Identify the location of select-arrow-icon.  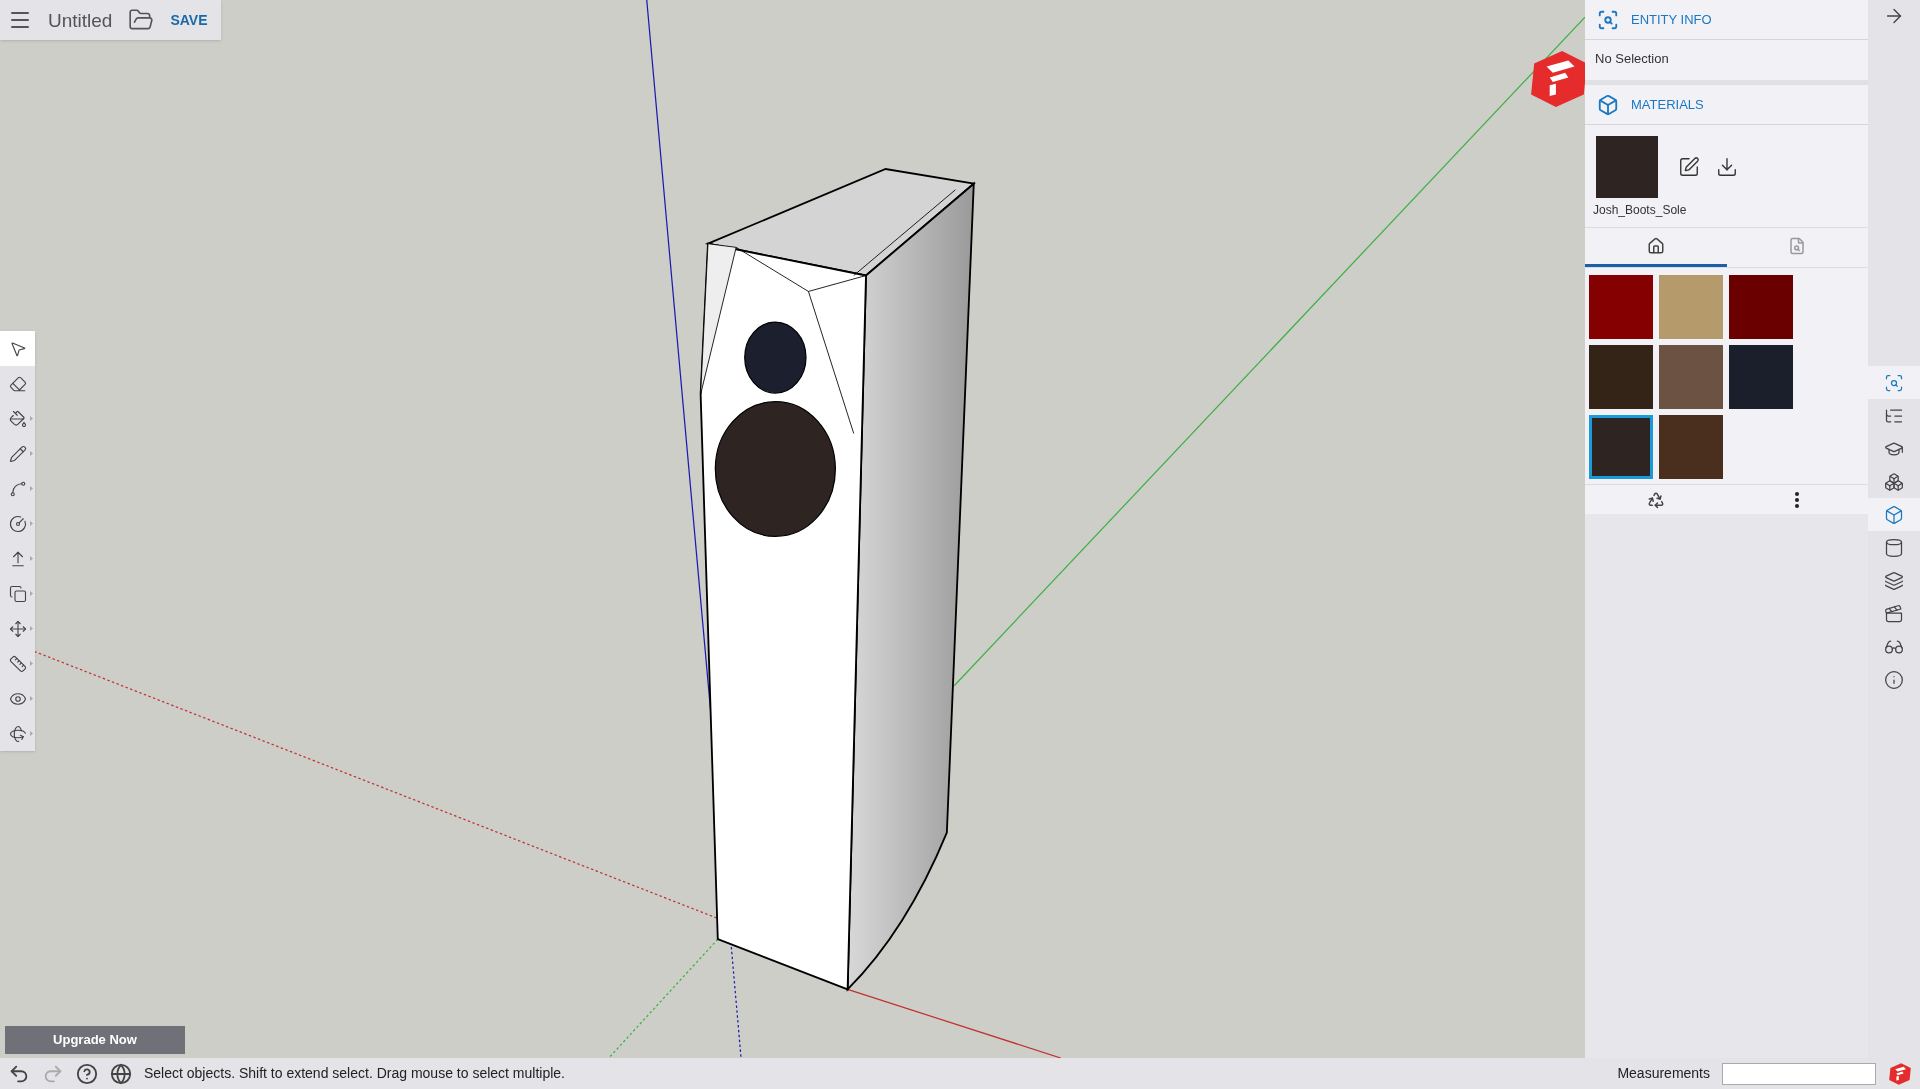
(17, 348).